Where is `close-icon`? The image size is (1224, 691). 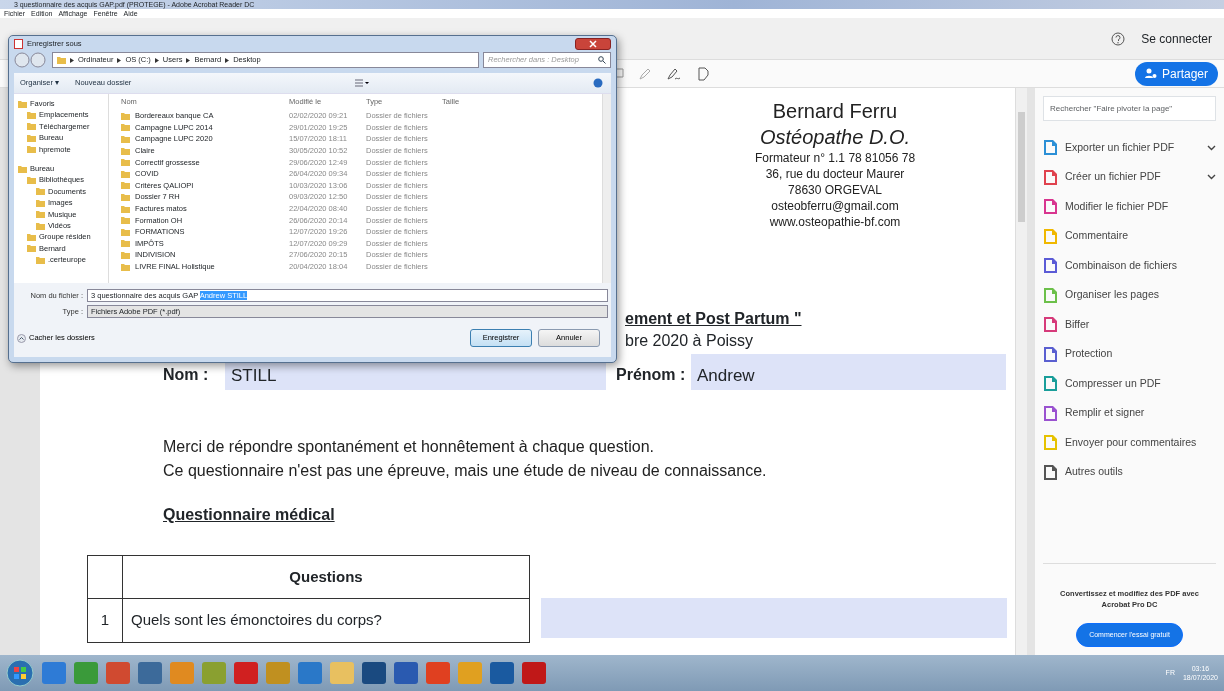 close-icon is located at coordinates (593, 43).